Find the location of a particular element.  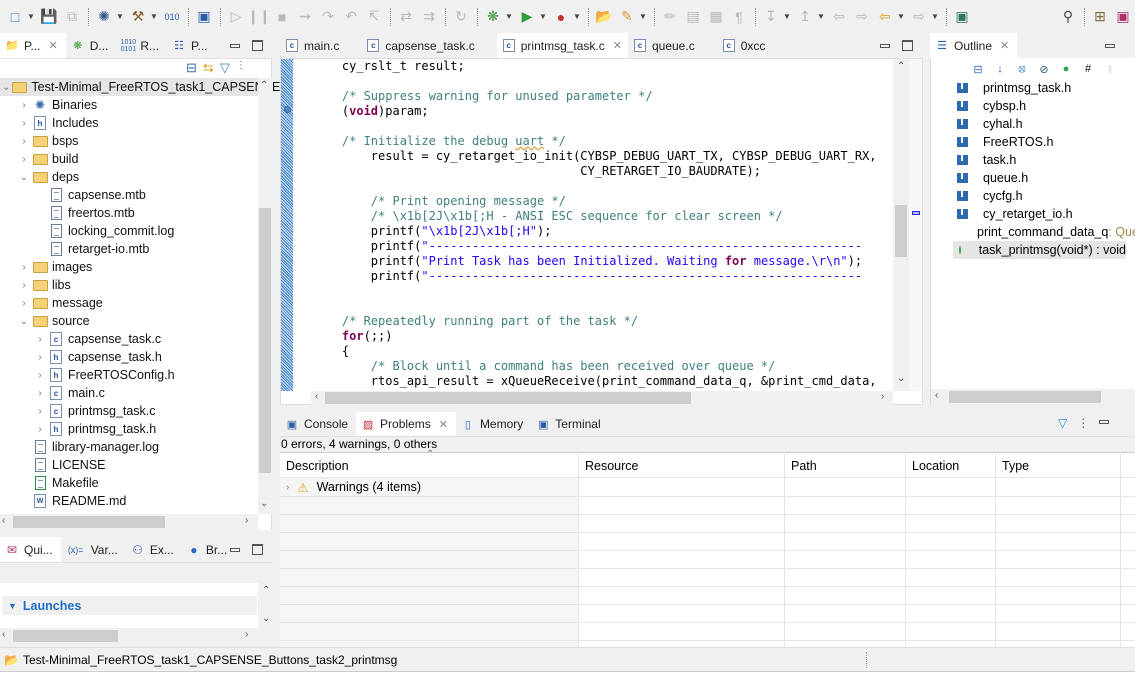

tree-item: › images is located at coordinates (129, 267).